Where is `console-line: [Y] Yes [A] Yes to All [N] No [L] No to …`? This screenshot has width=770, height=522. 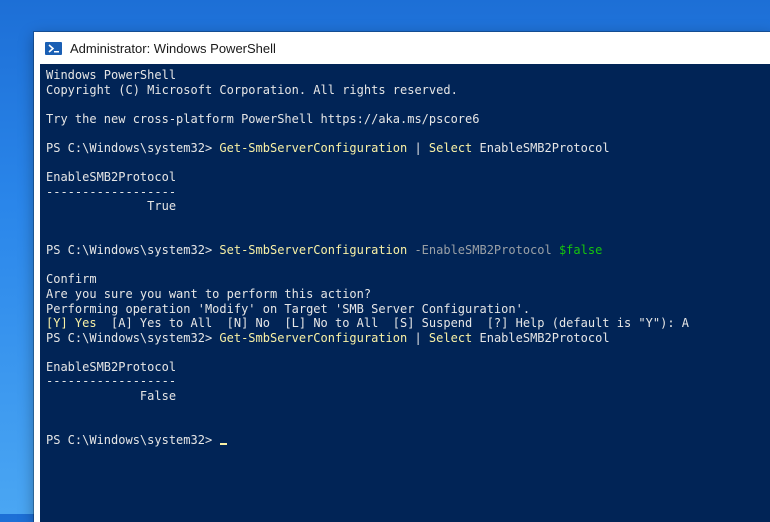 console-line: [Y] Yes [A] Yes to All [N] No [L] No to … is located at coordinates (408, 323).